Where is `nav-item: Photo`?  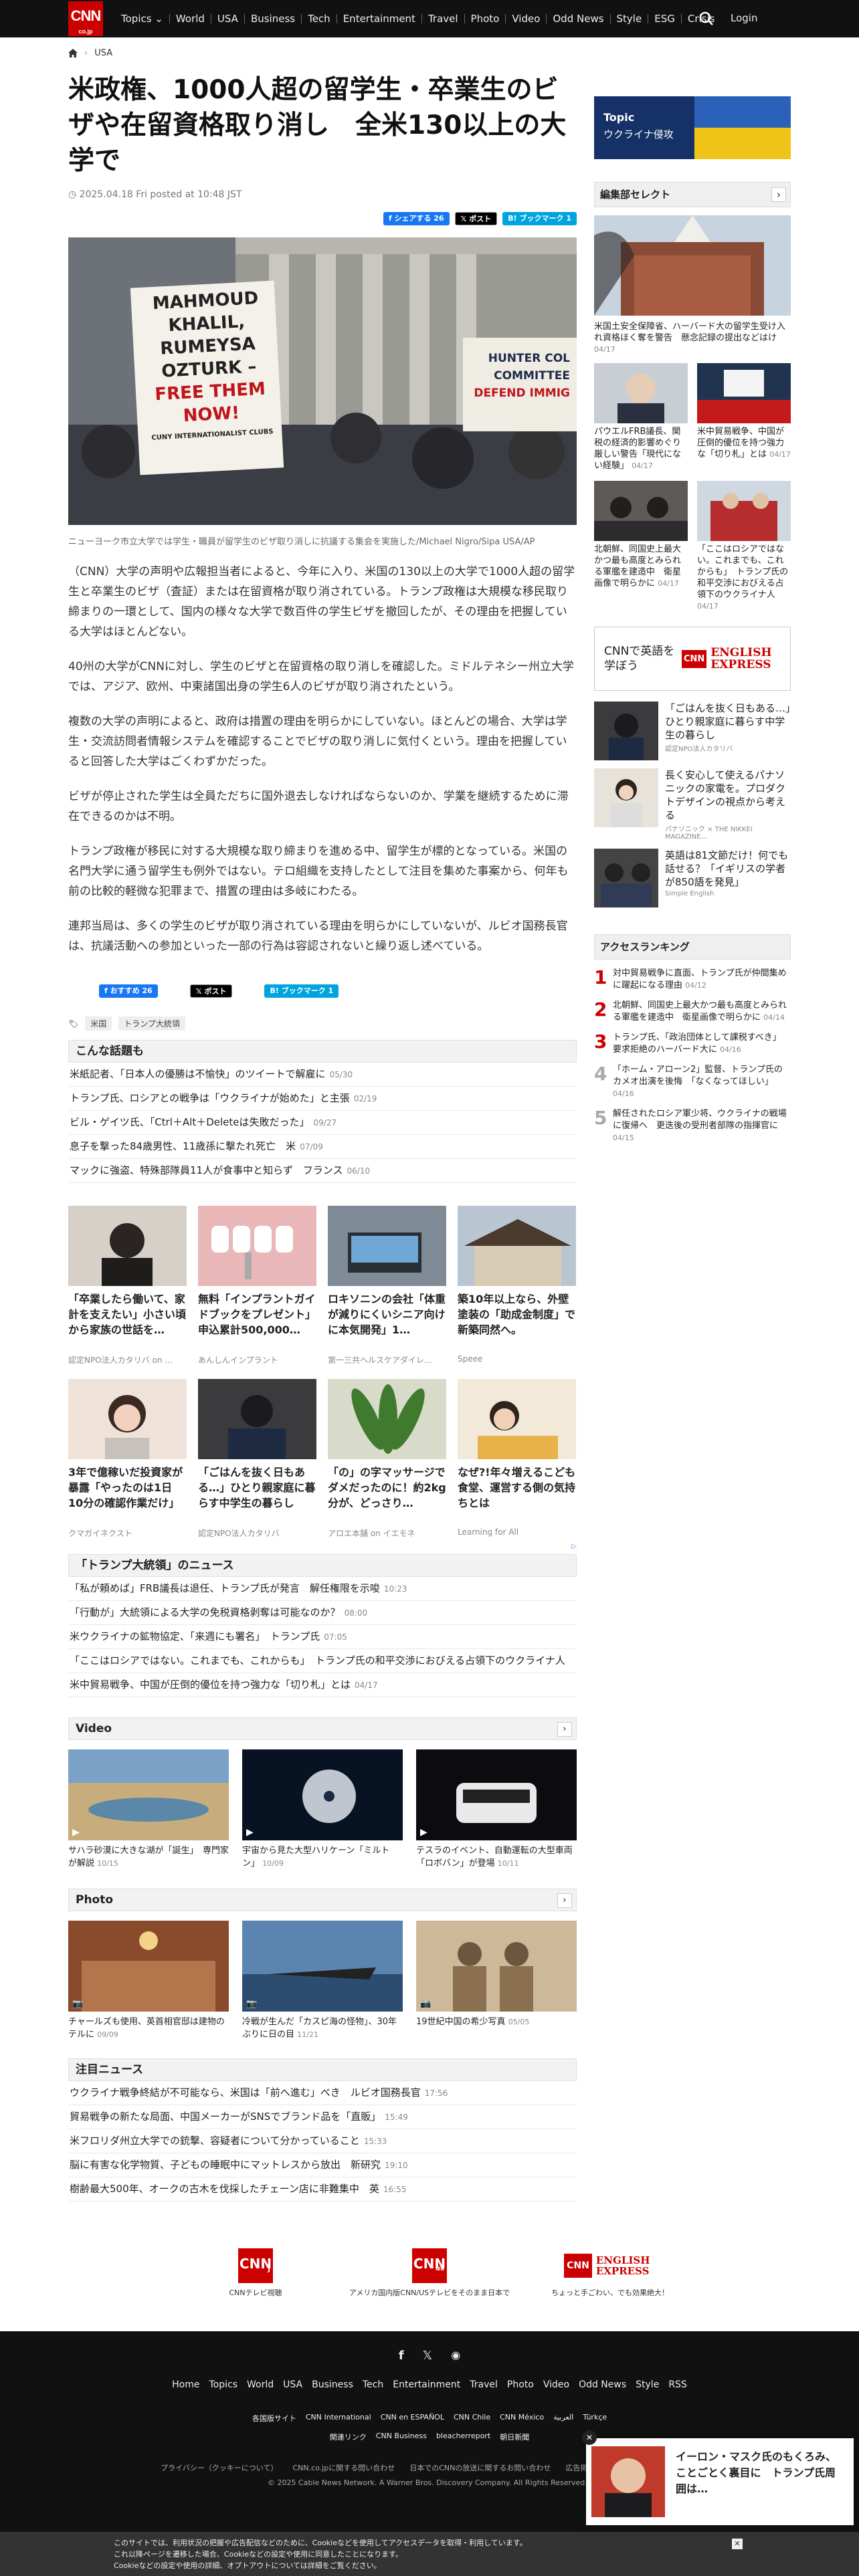
nav-item: Photo is located at coordinates (486, 19).